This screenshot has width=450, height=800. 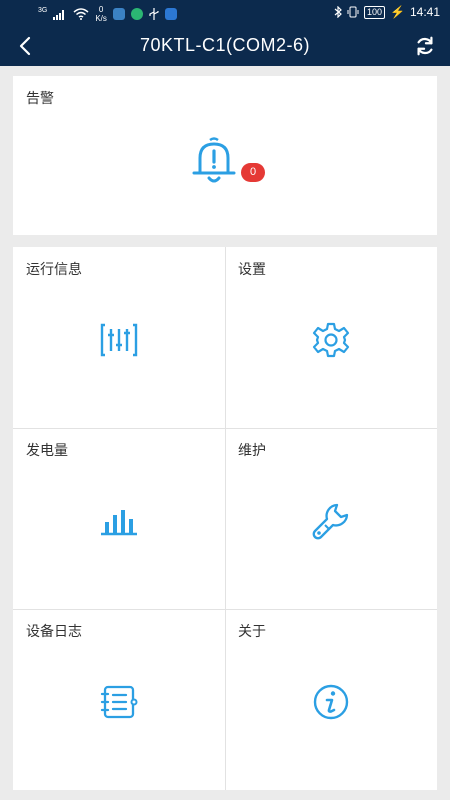 I want to click on menu-tile-maintenance: 维护, so click(x=331, y=518).